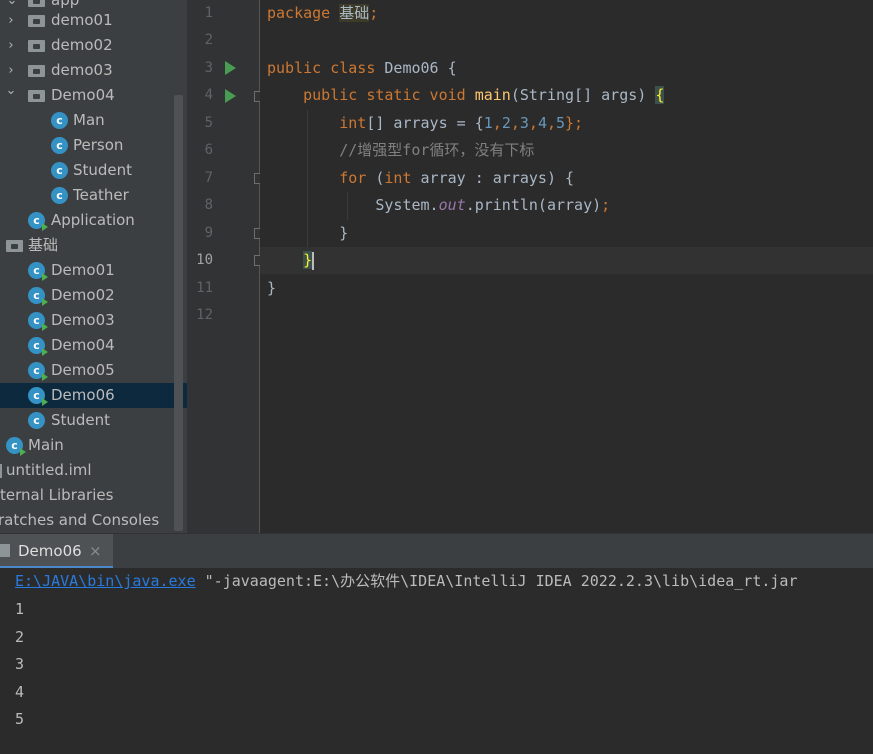 The width and height of the screenshot is (873, 754). I want to click on run-class-icon, so click(230, 68).